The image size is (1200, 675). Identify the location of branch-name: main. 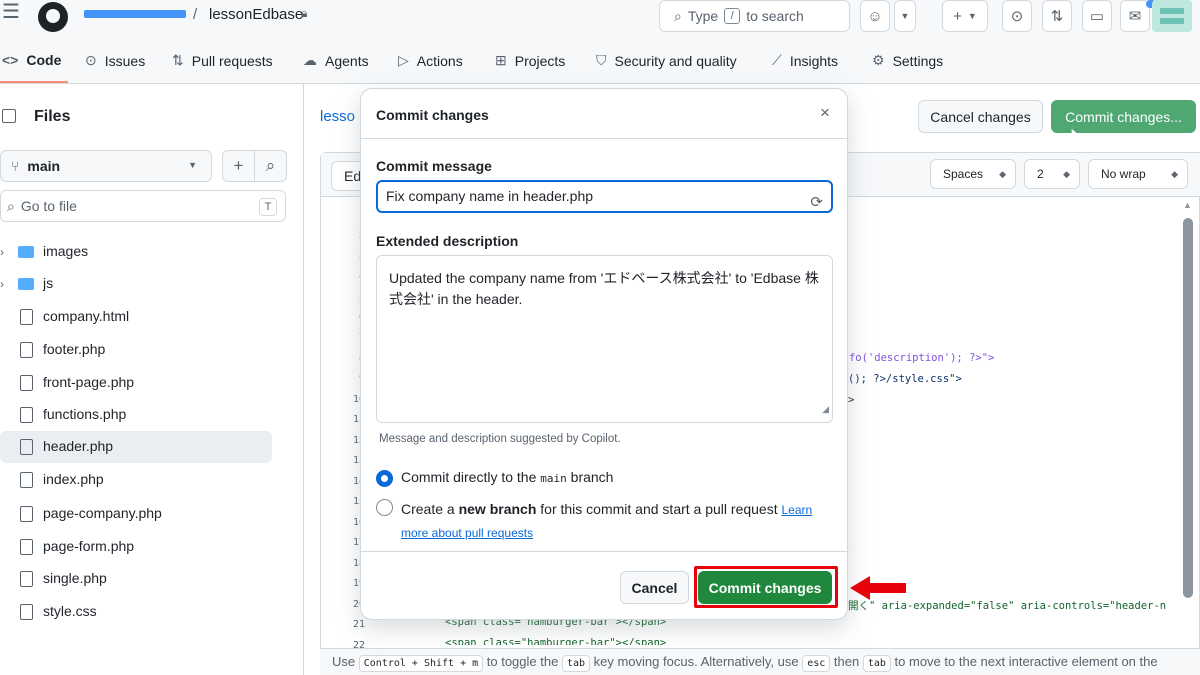
(553, 478).